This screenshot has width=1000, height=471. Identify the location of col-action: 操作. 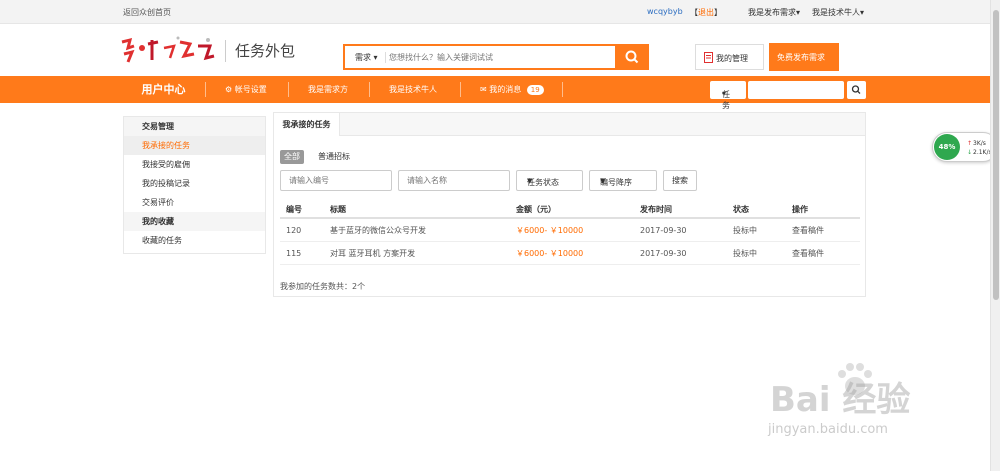
(800, 209).